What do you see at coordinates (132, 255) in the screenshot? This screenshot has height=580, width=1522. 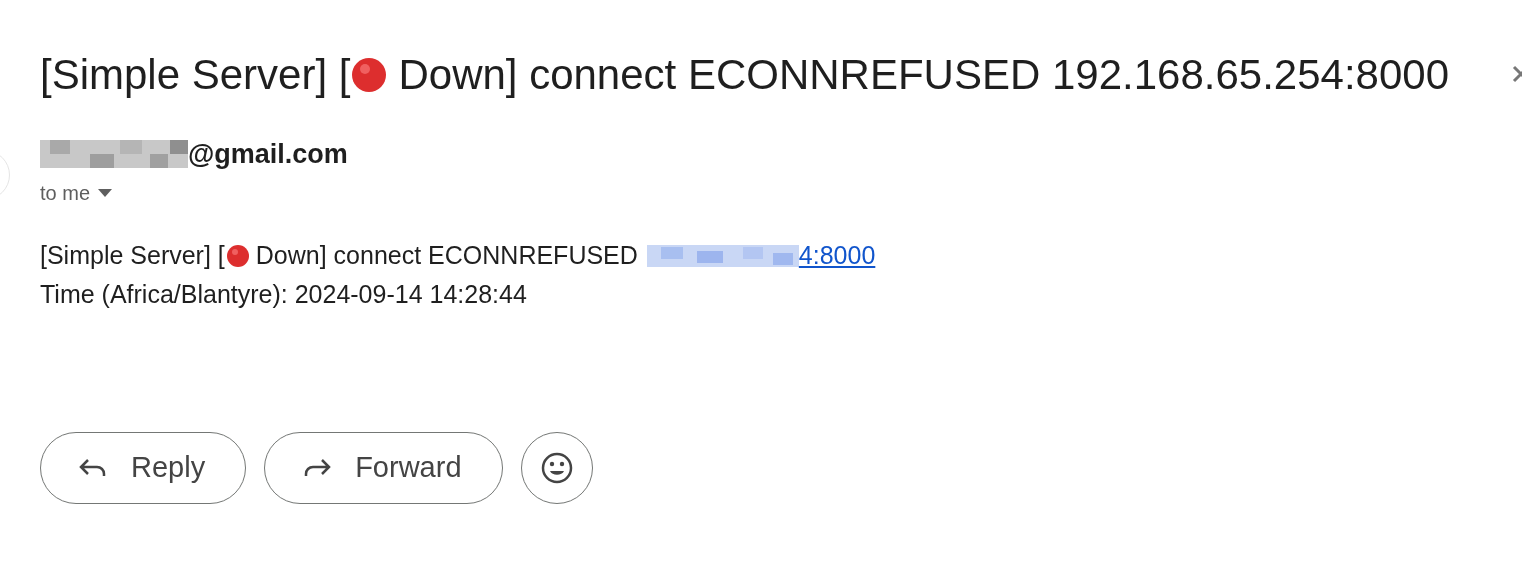 I see `body-text: [Simple Server] [` at bounding box center [132, 255].